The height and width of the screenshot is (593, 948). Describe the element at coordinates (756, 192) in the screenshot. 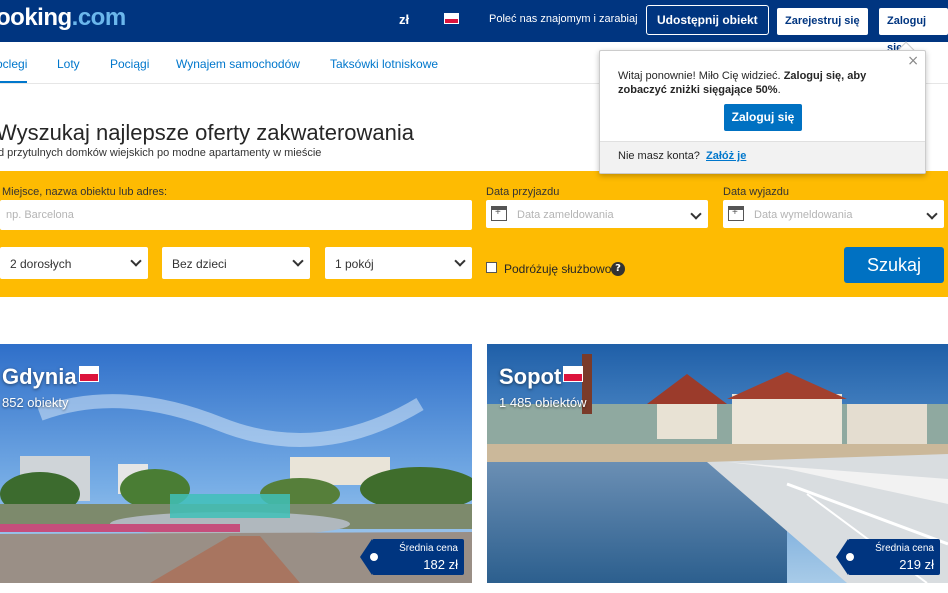

I see `checkout-label: Data wyjazdu` at that location.